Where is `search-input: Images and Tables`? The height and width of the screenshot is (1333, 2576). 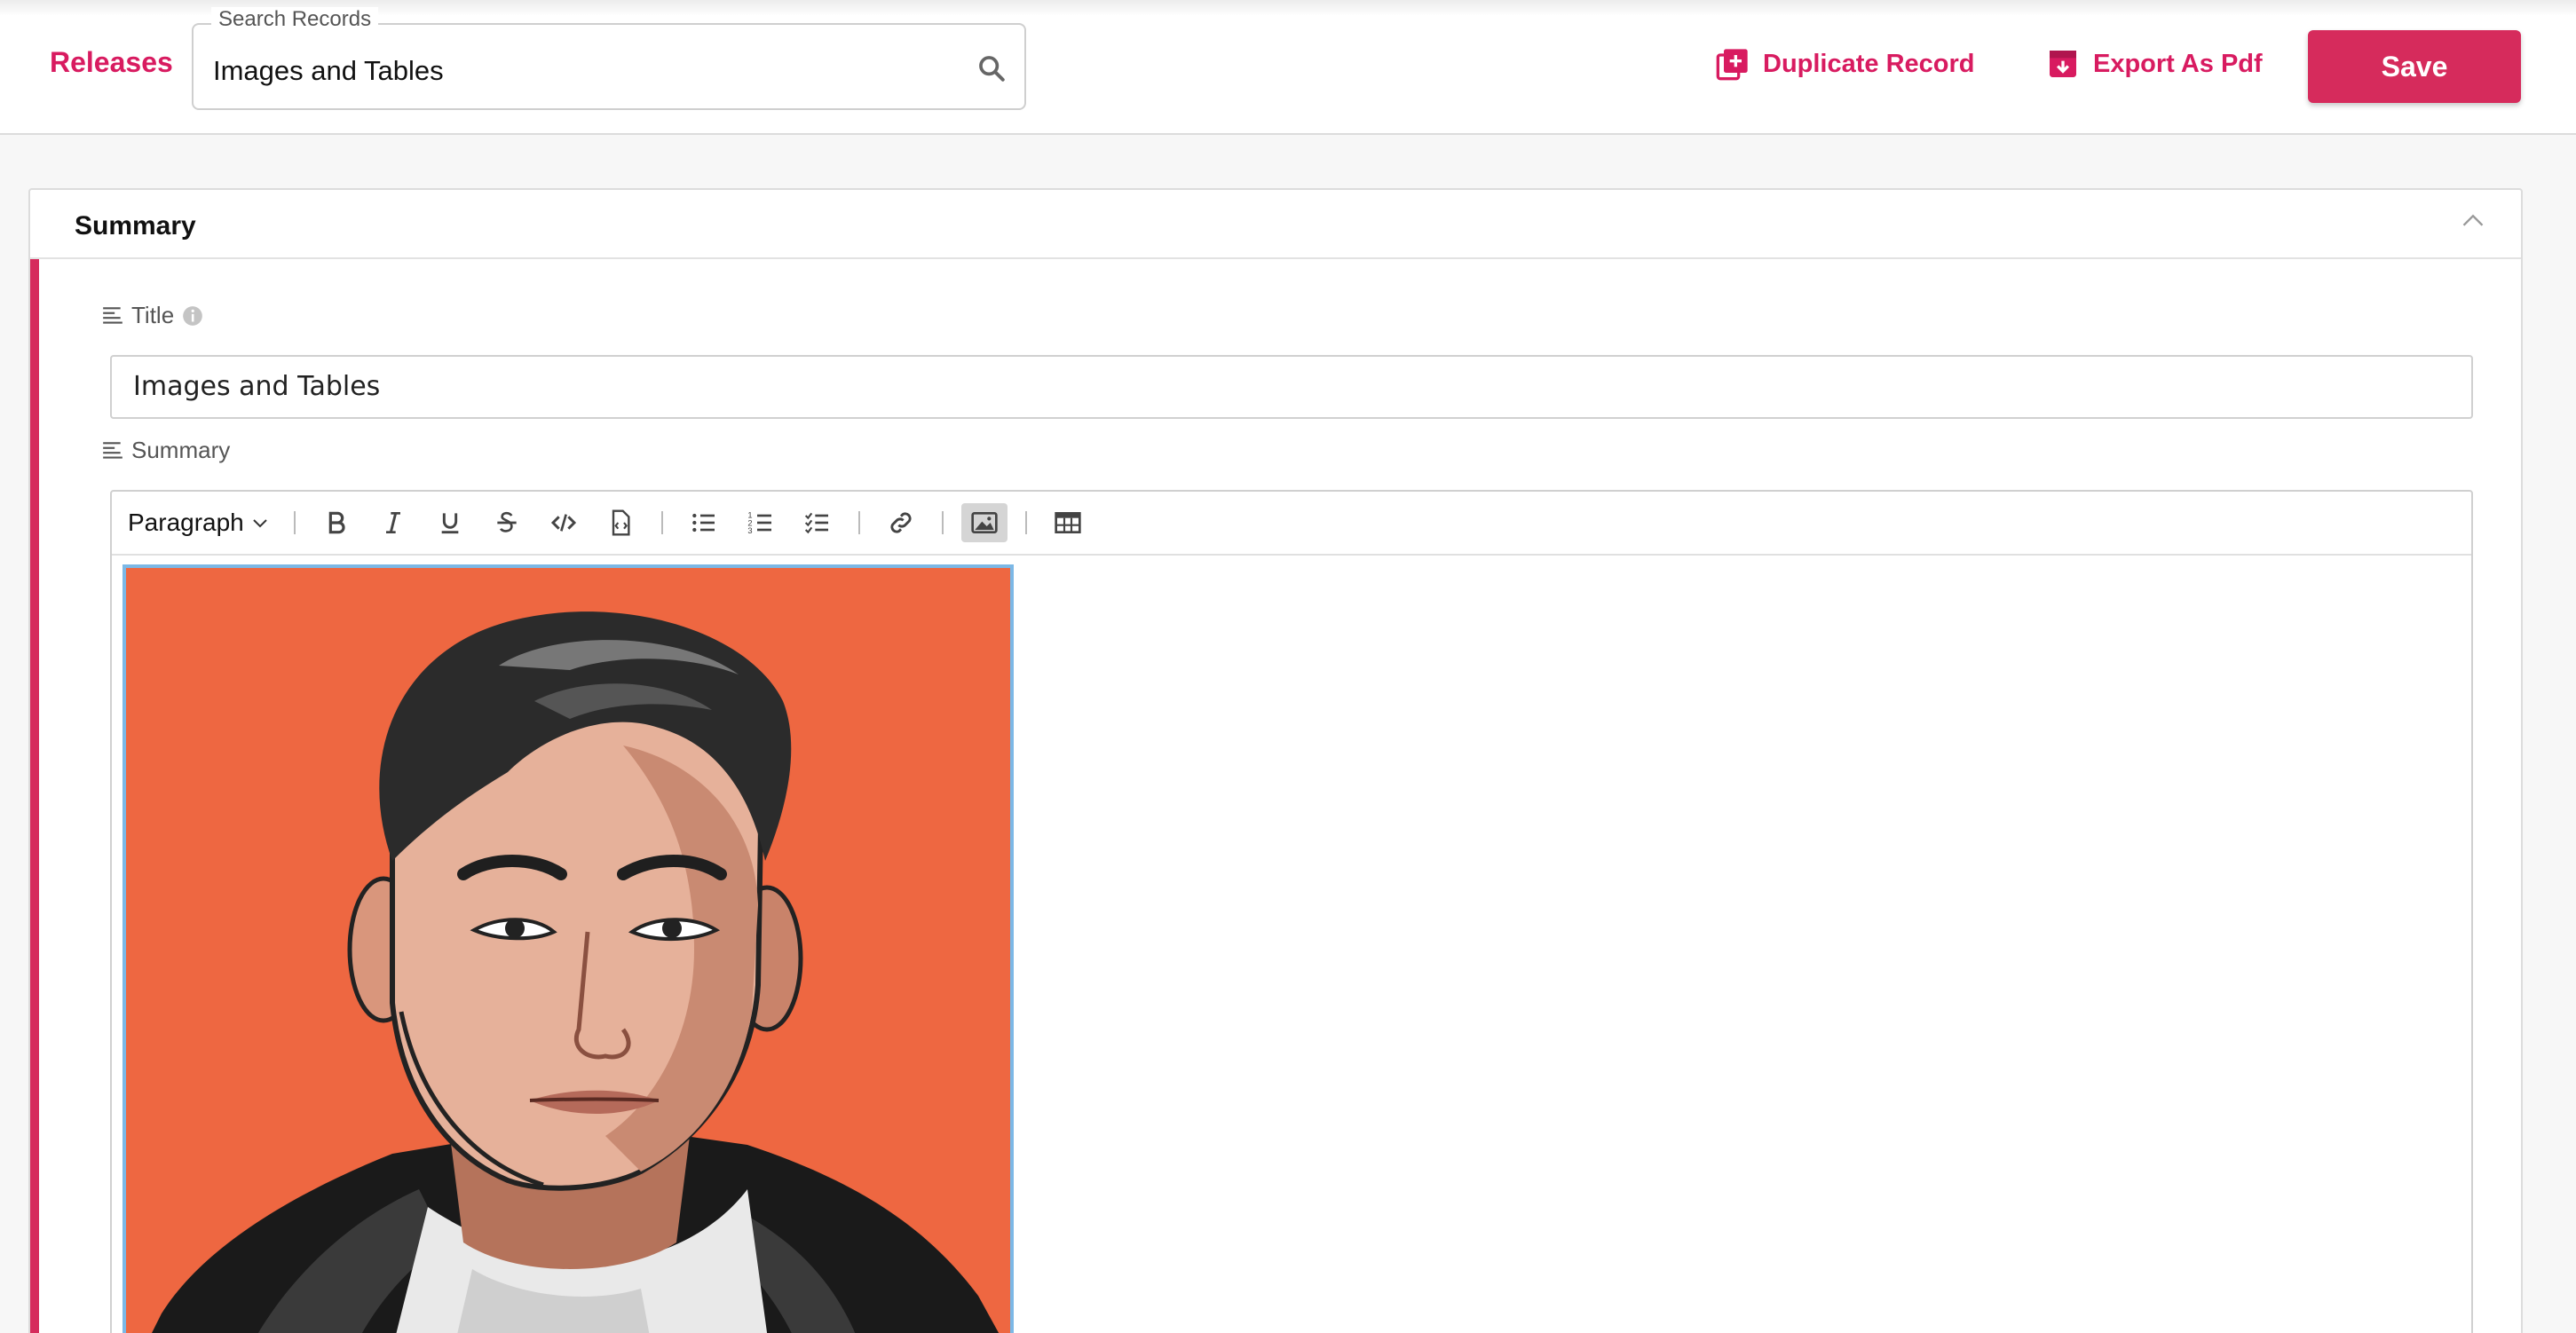 search-input: Images and Tables is located at coordinates (328, 71).